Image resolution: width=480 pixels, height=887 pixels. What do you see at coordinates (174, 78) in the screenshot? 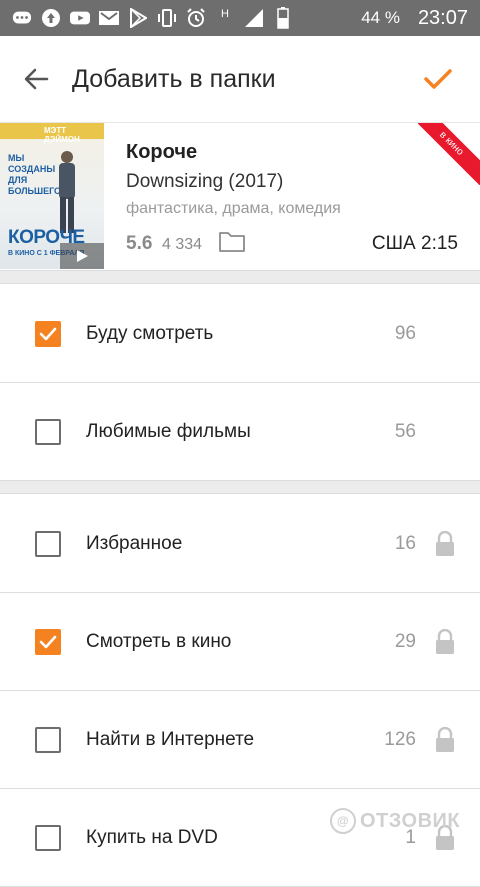
I see `page-title: Добавить в папки` at bounding box center [174, 78].